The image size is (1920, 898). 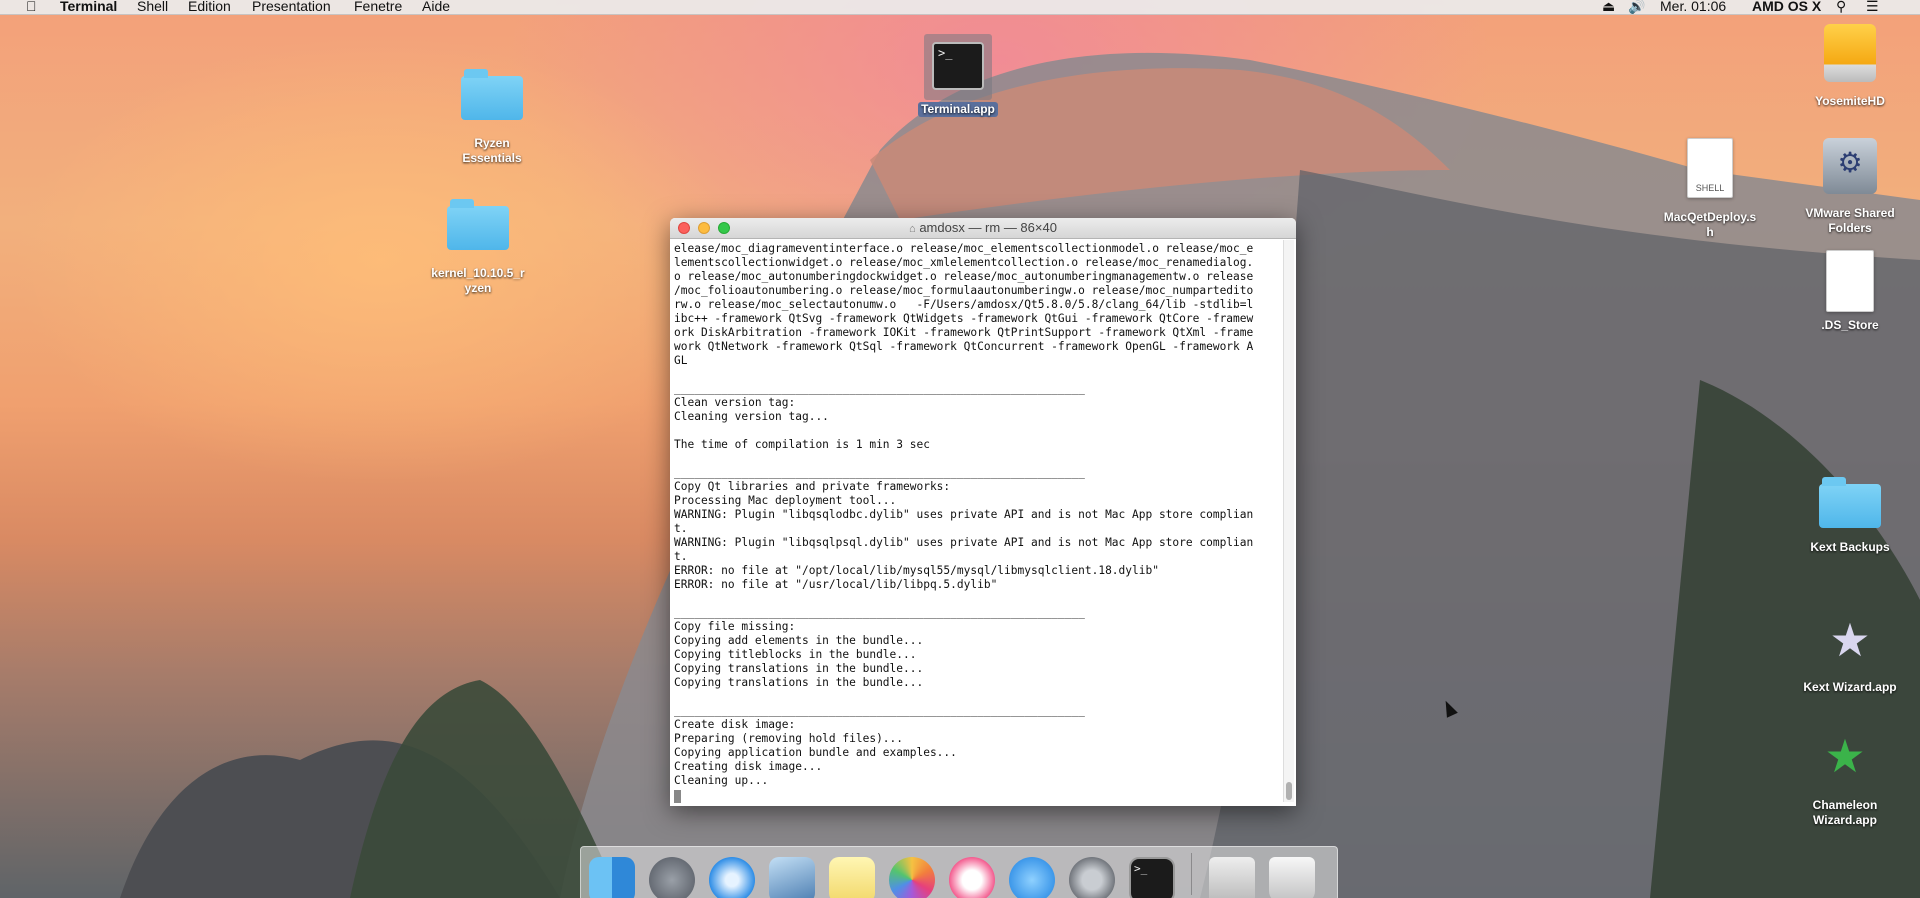 What do you see at coordinates (1786, 8) in the screenshot?
I see `menubar-user: AMD OS X` at bounding box center [1786, 8].